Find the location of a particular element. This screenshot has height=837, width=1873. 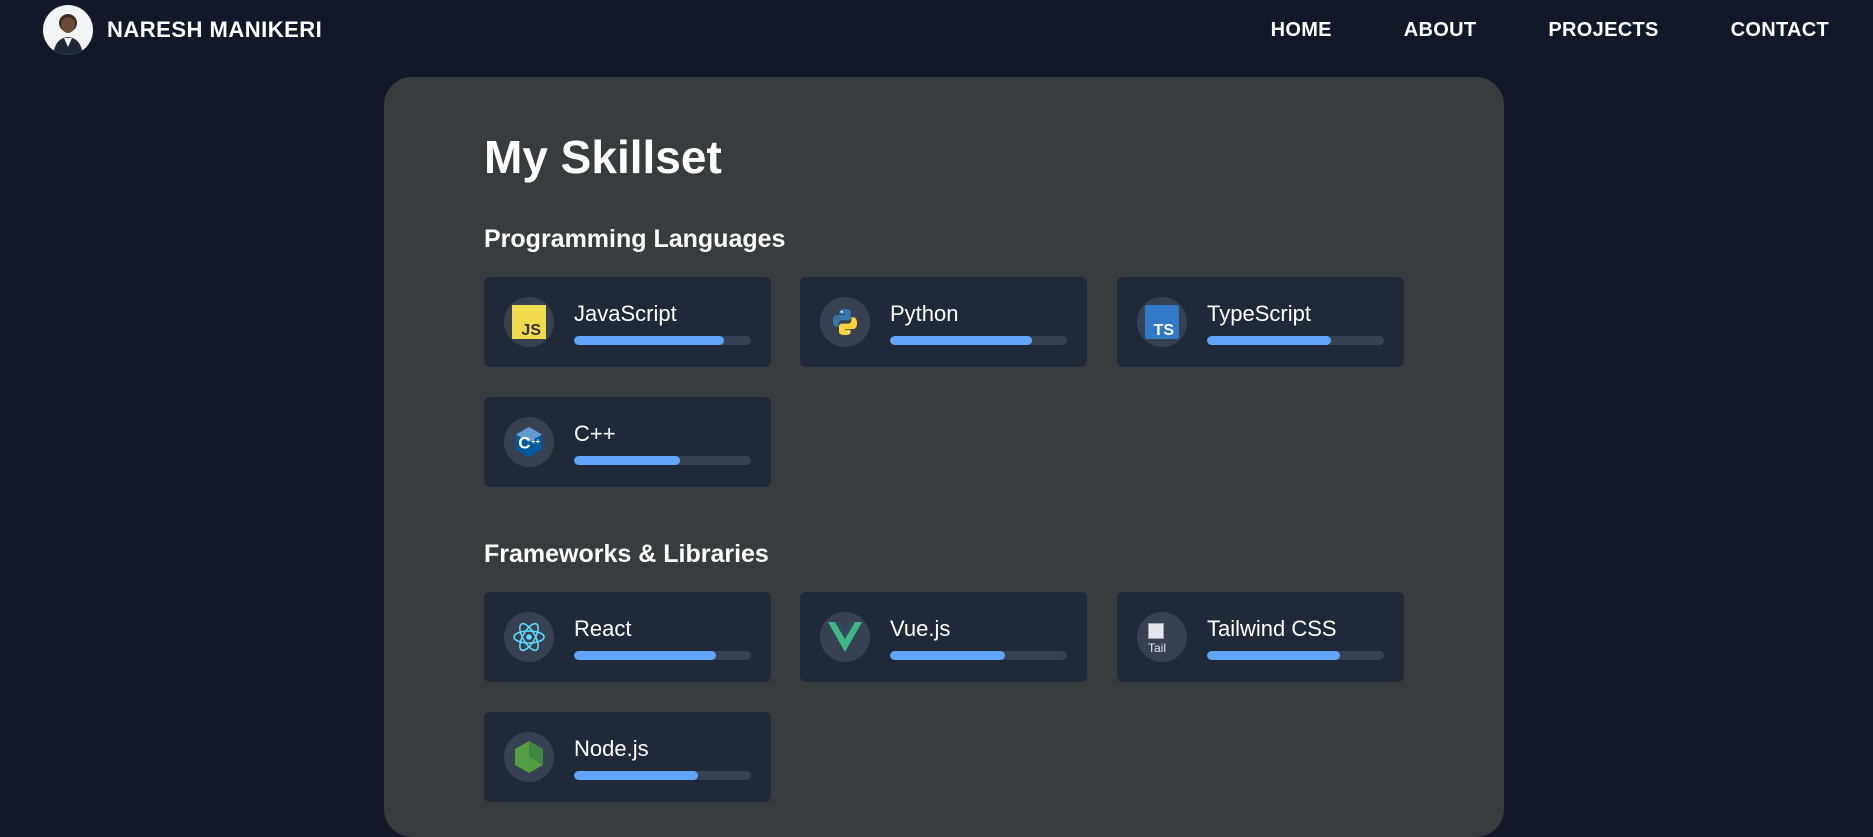

brand-name: NARESH MANIKERI is located at coordinates (215, 29).